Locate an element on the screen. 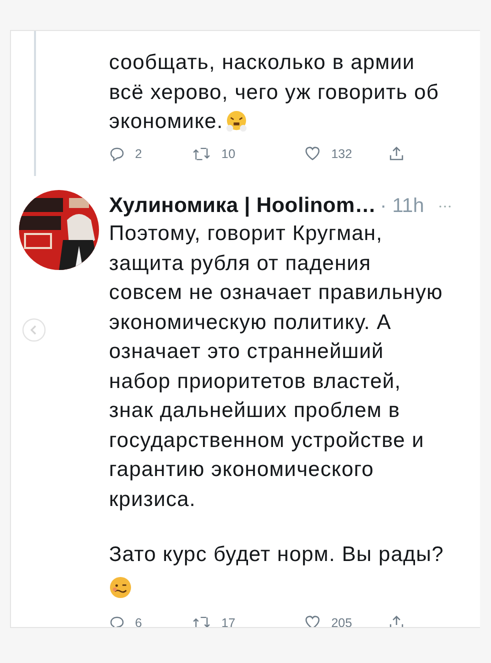 Image resolution: width=491 pixels, height=663 pixels. like-count: 132 is located at coordinates (341, 153).